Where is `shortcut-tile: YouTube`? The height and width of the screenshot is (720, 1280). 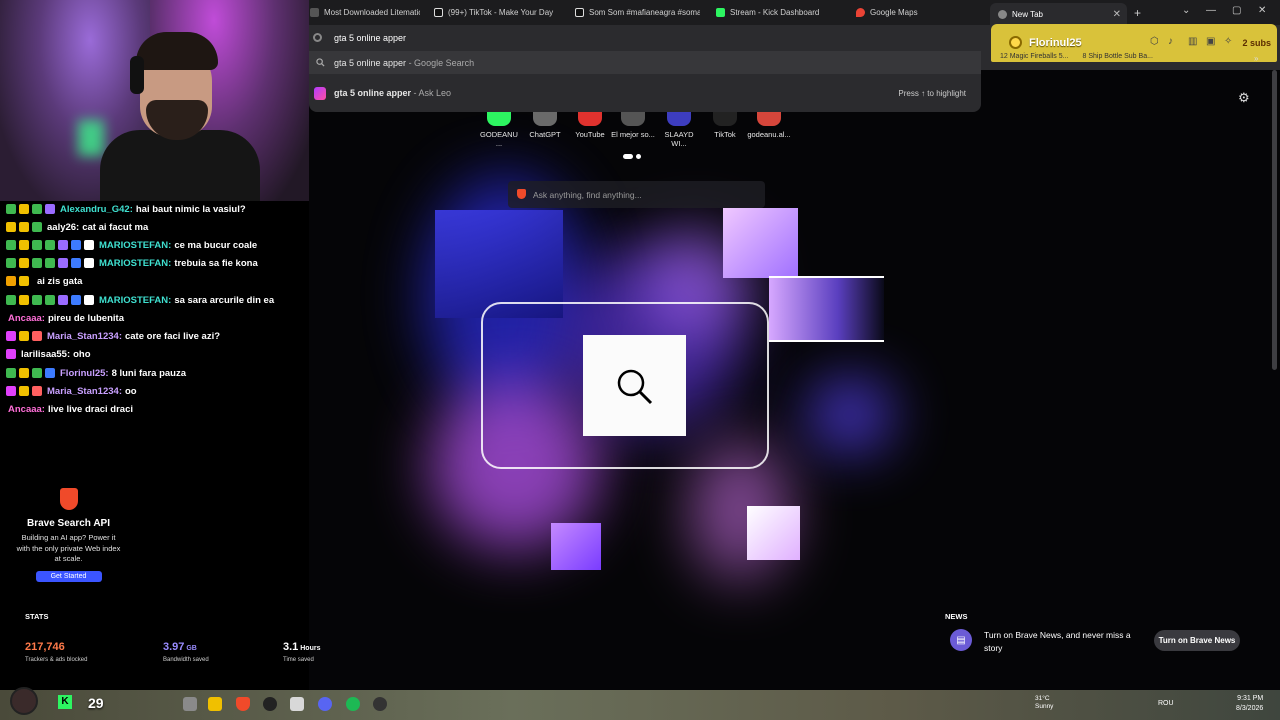
shortcut-tile: YouTube is located at coordinates (590, 125).